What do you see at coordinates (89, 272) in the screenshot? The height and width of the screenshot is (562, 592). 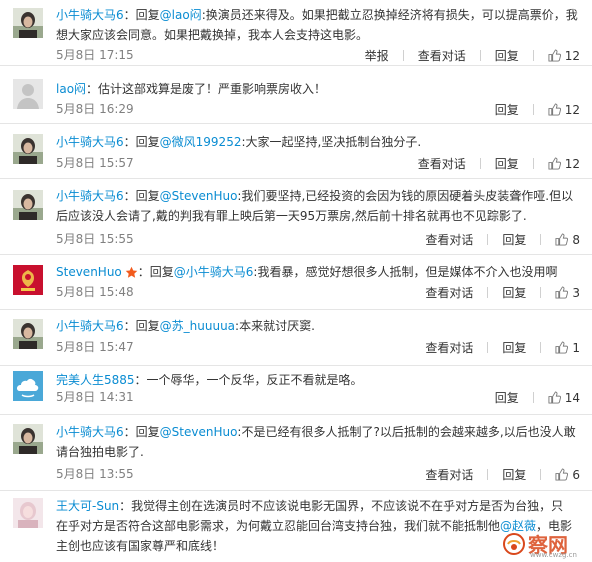 I see `user-name-link: StevenHuo` at bounding box center [89, 272].